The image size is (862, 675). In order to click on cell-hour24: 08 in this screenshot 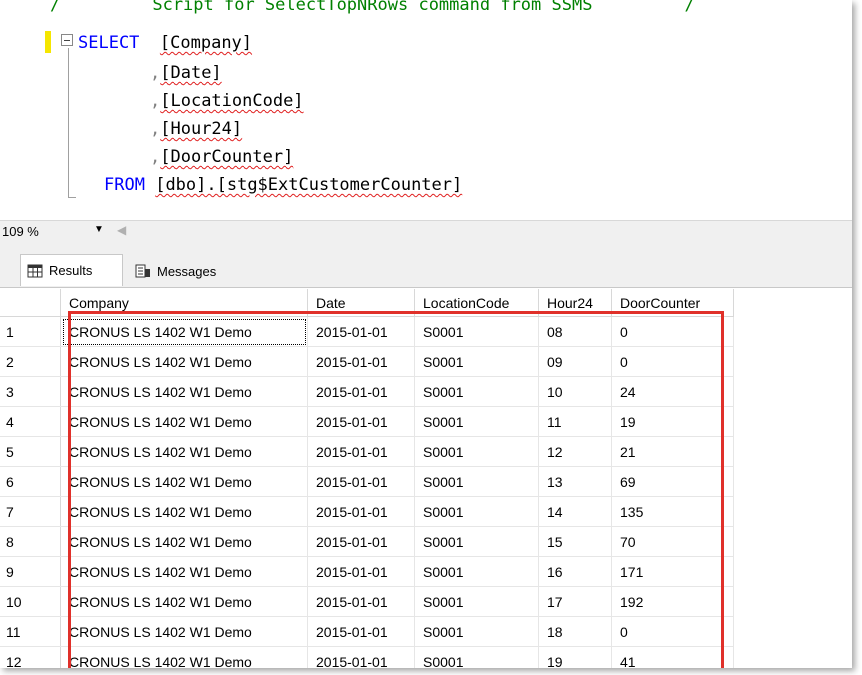, I will do `click(575, 331)`.